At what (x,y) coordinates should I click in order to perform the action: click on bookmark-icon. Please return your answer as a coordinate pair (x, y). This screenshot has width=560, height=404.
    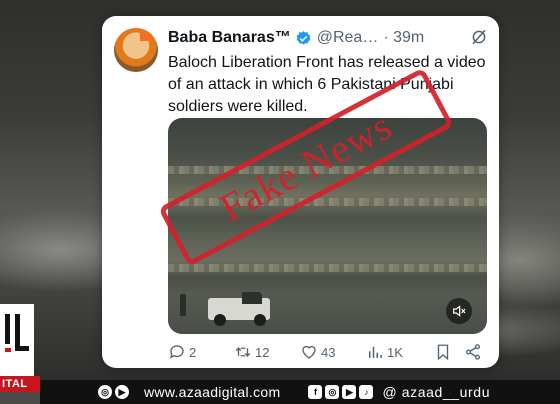
    Looking at the image, I should click on (443, 352).